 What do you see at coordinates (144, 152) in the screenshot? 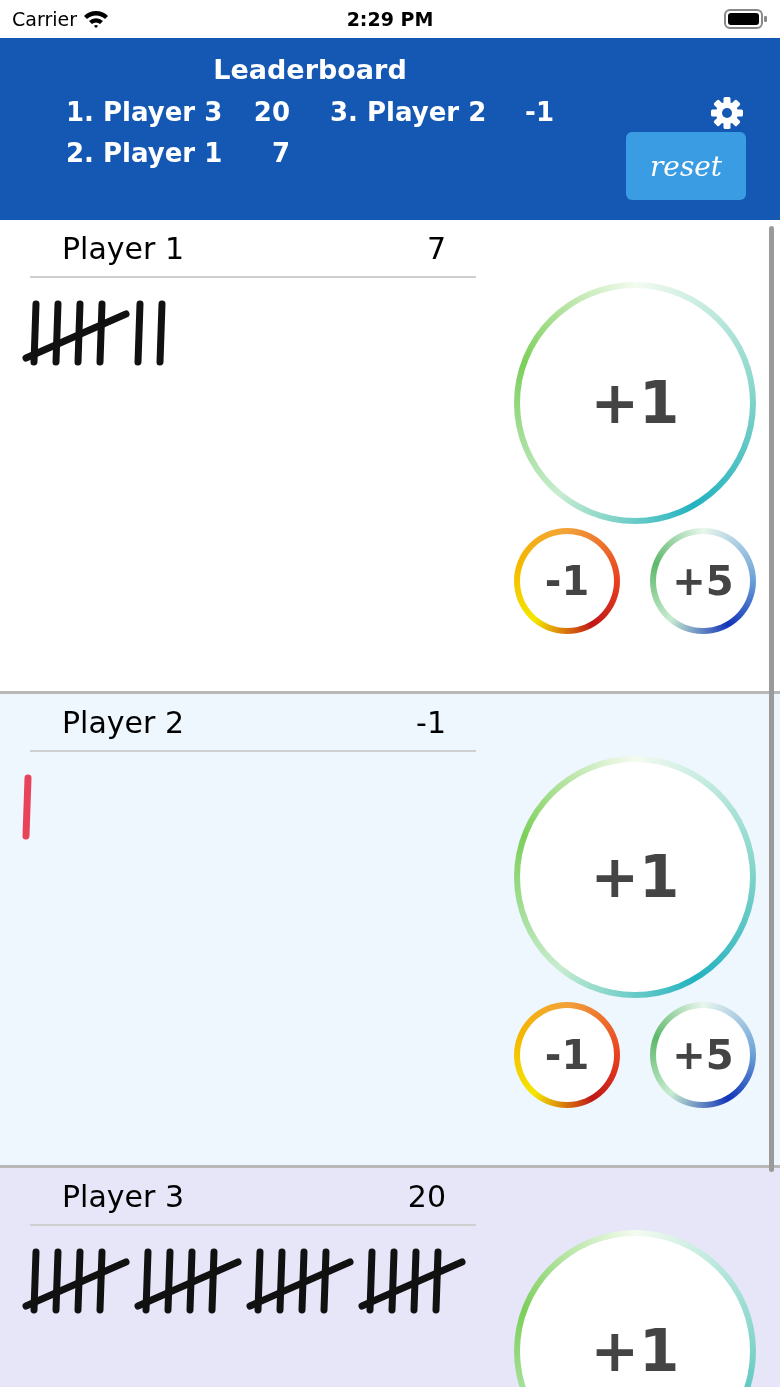
I see `ranking-player: 2. Player 1` at bounding box center [144, 152].